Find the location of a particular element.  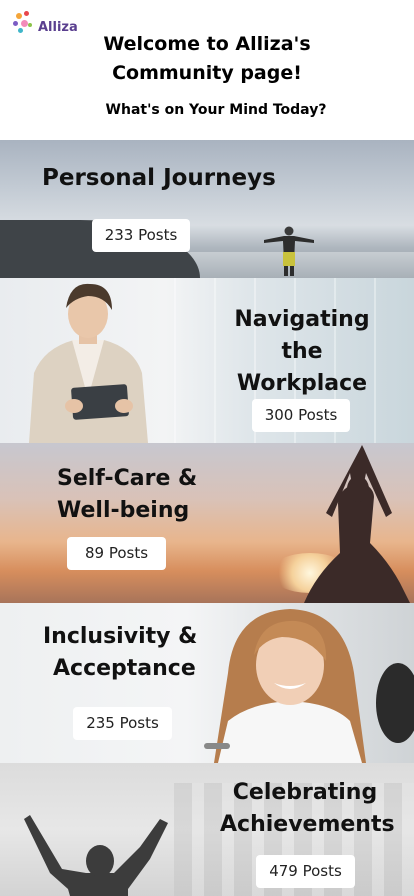

page-title-line1: Welcome to Alliza's is located at coordinates (207, 44).